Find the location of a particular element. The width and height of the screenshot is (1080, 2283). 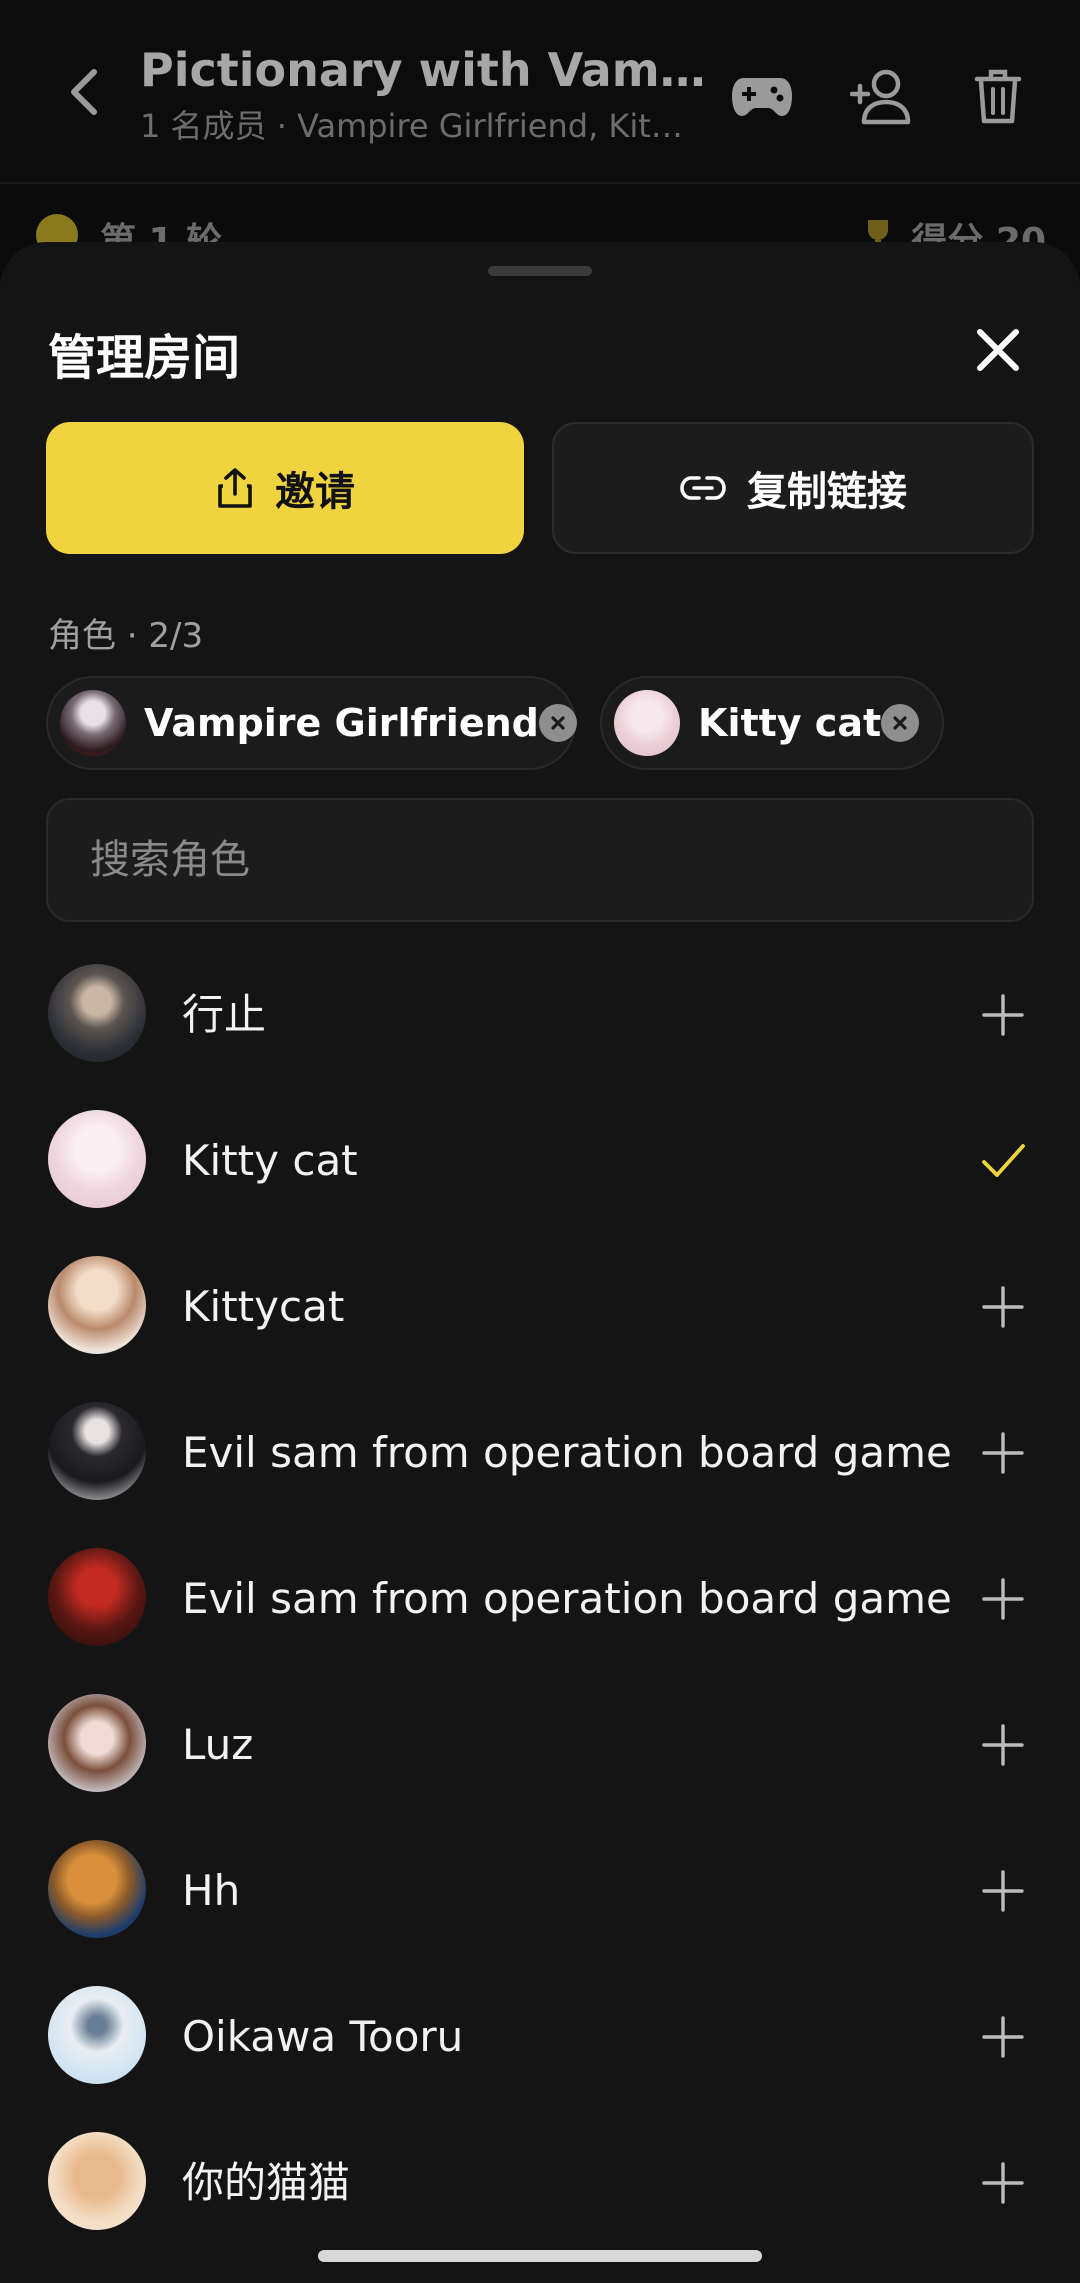

back-icon is located at coordinates (84, 92).